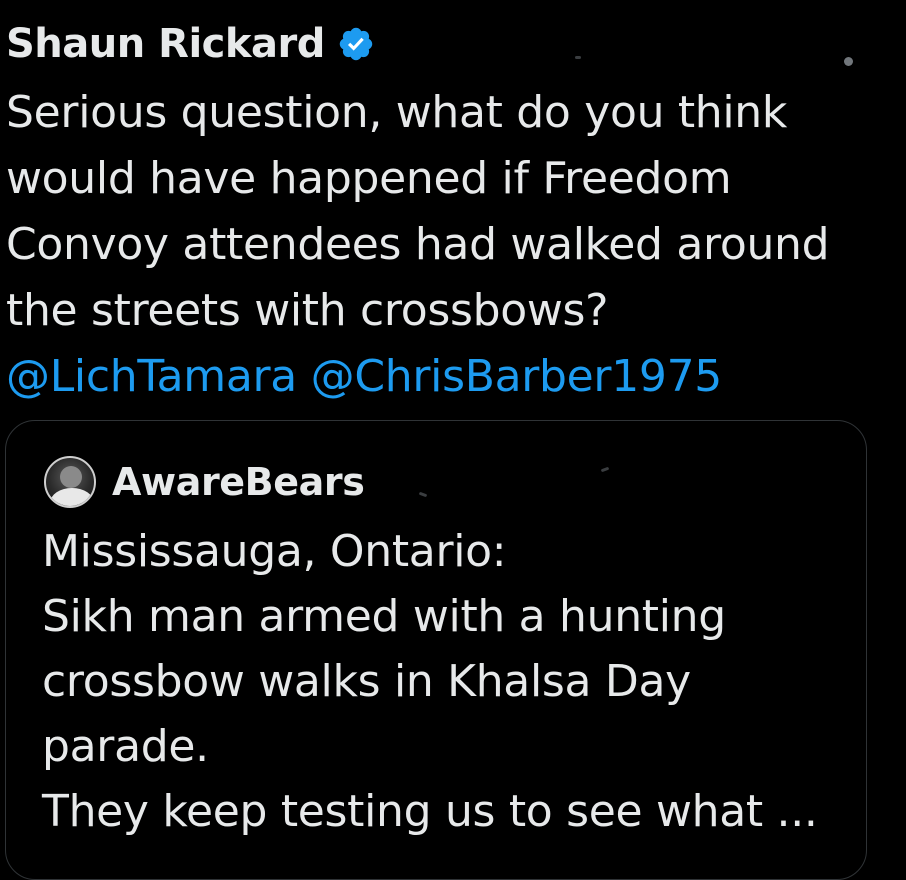 Image resolution: width=906 pixels, height=880 pixels. What do you see at coordinates (418, 244) in the screenshot?
I see `tweet-text-line: Convoy attendees had walked around` at bounding box center [418, 244].